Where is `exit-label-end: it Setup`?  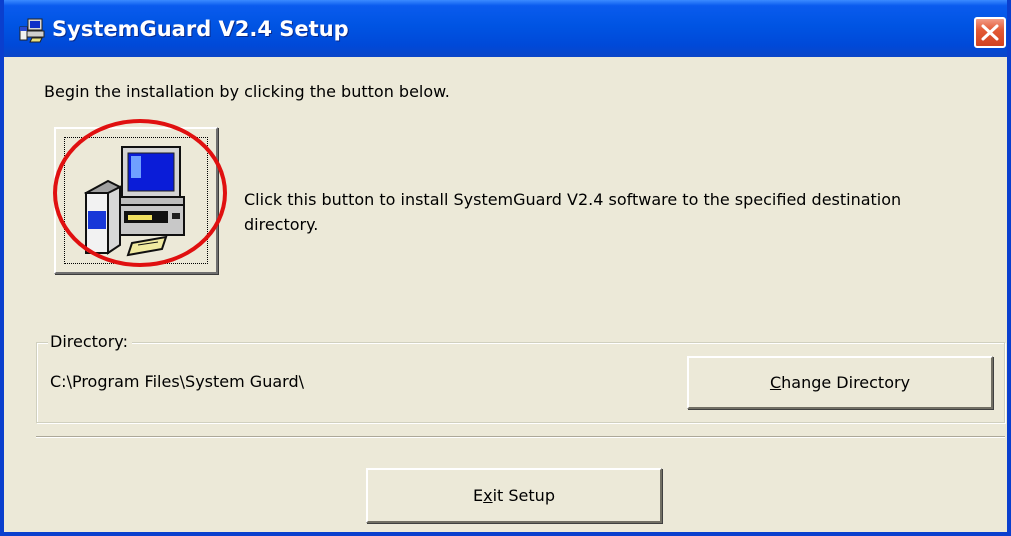 exit-label-end: it Setup is located at coordinates (523, 495).